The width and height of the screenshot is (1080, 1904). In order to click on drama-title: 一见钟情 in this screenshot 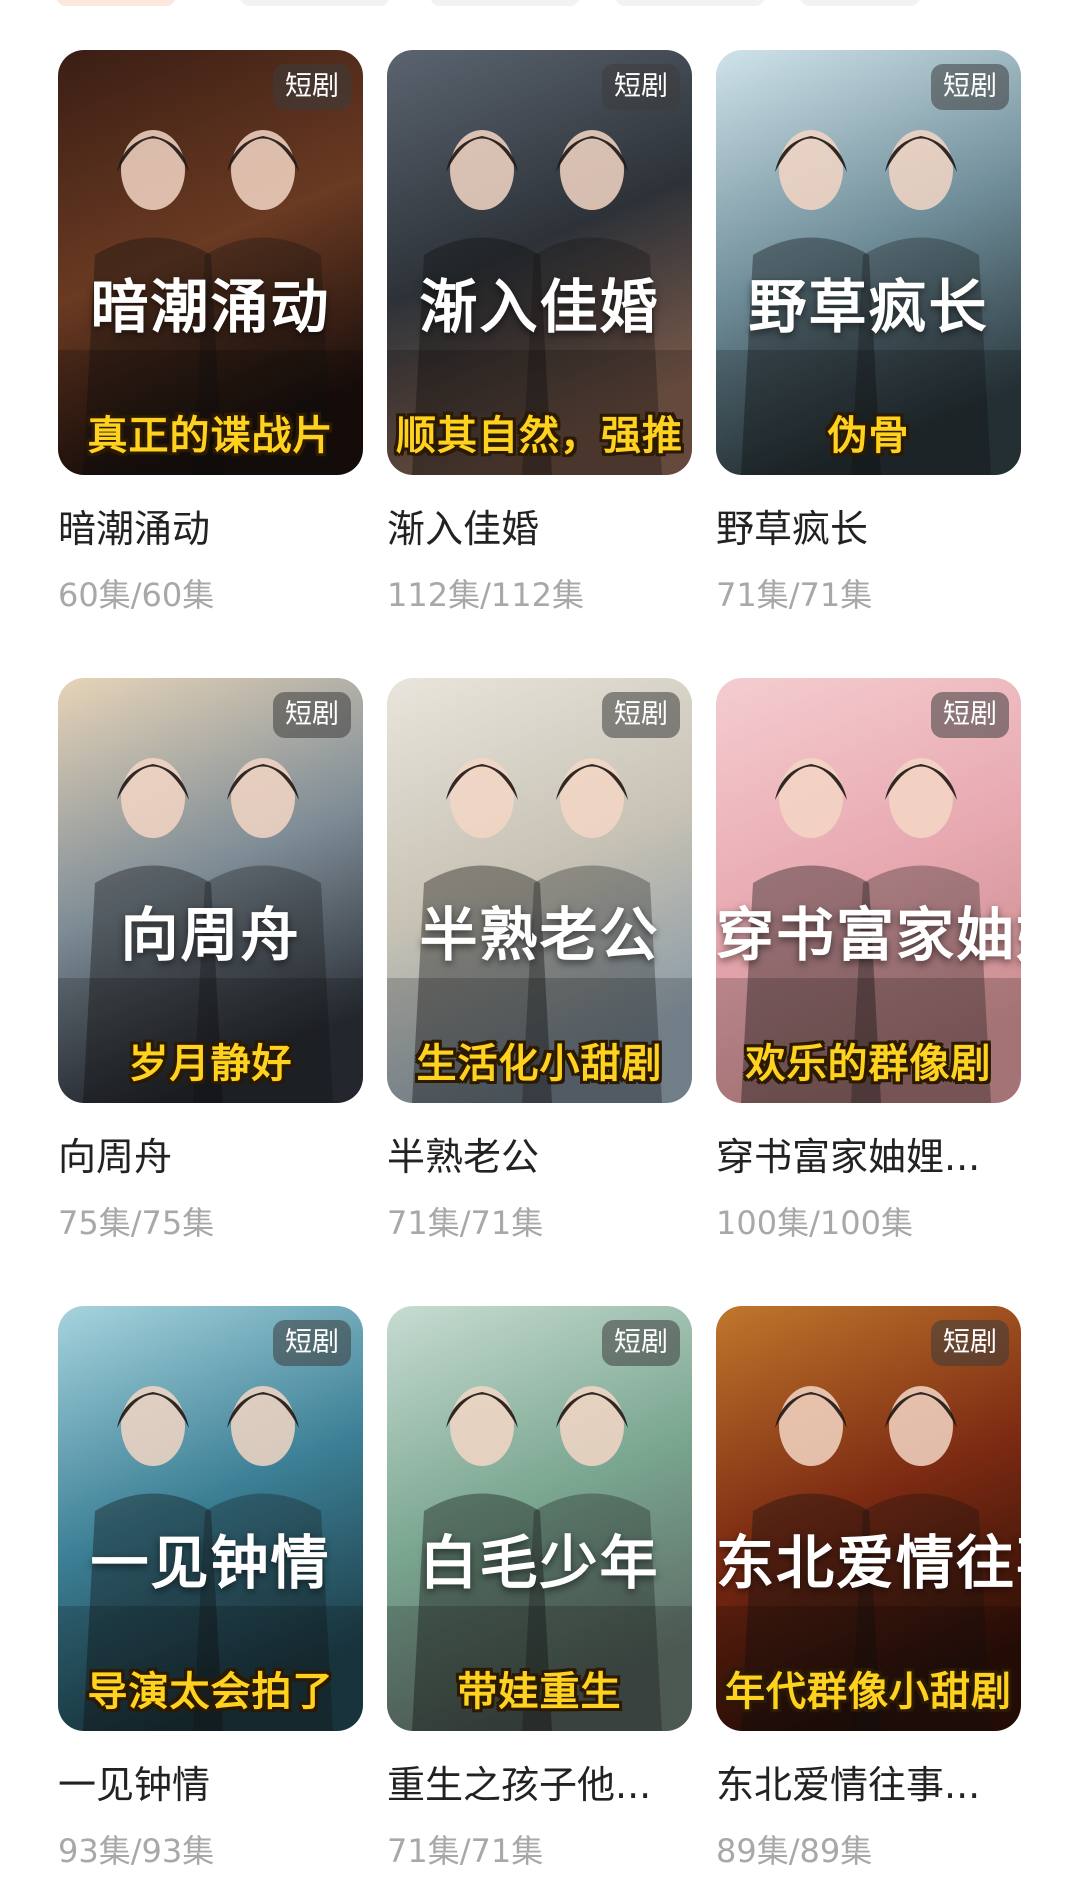, I will do `click(210, 1785)`.